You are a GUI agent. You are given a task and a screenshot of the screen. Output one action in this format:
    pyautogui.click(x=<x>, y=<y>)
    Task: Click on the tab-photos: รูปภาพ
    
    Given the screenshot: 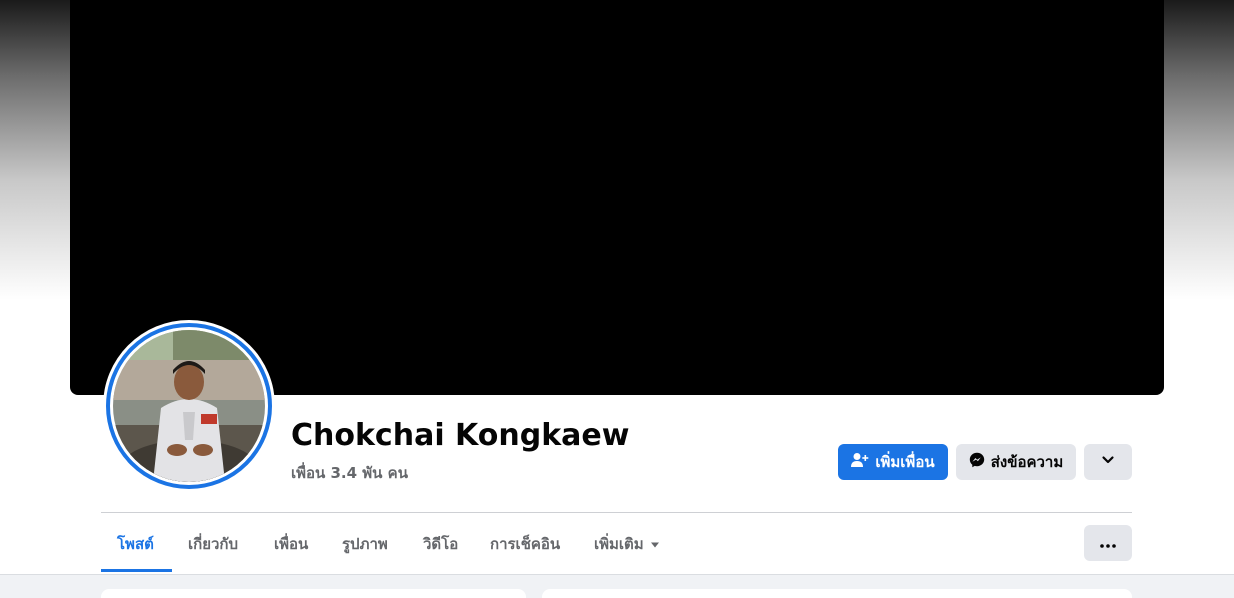 What is the action you would take?
    pyautogui.click(x=365, y=544)
    